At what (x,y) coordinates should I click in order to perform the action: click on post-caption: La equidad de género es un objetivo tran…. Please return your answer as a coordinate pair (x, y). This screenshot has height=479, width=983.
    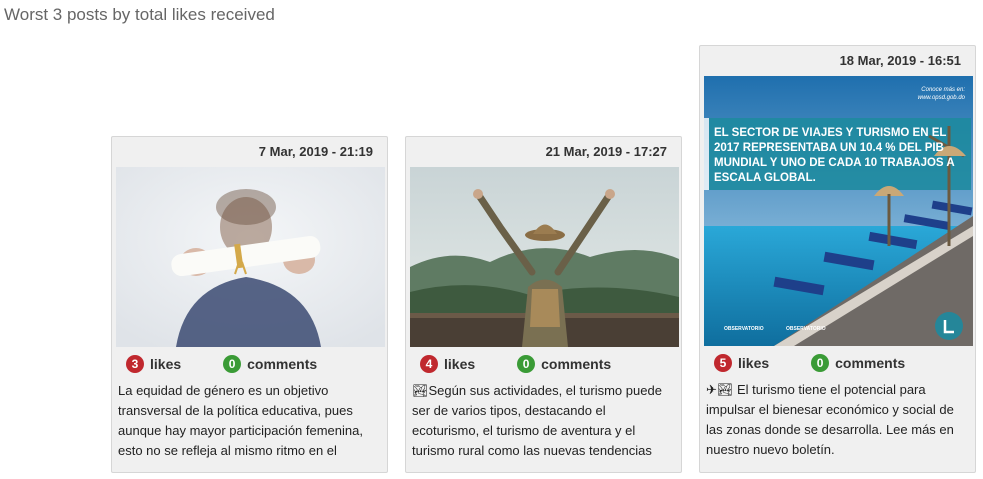
    Looking at the image, I should click on (240, 420).